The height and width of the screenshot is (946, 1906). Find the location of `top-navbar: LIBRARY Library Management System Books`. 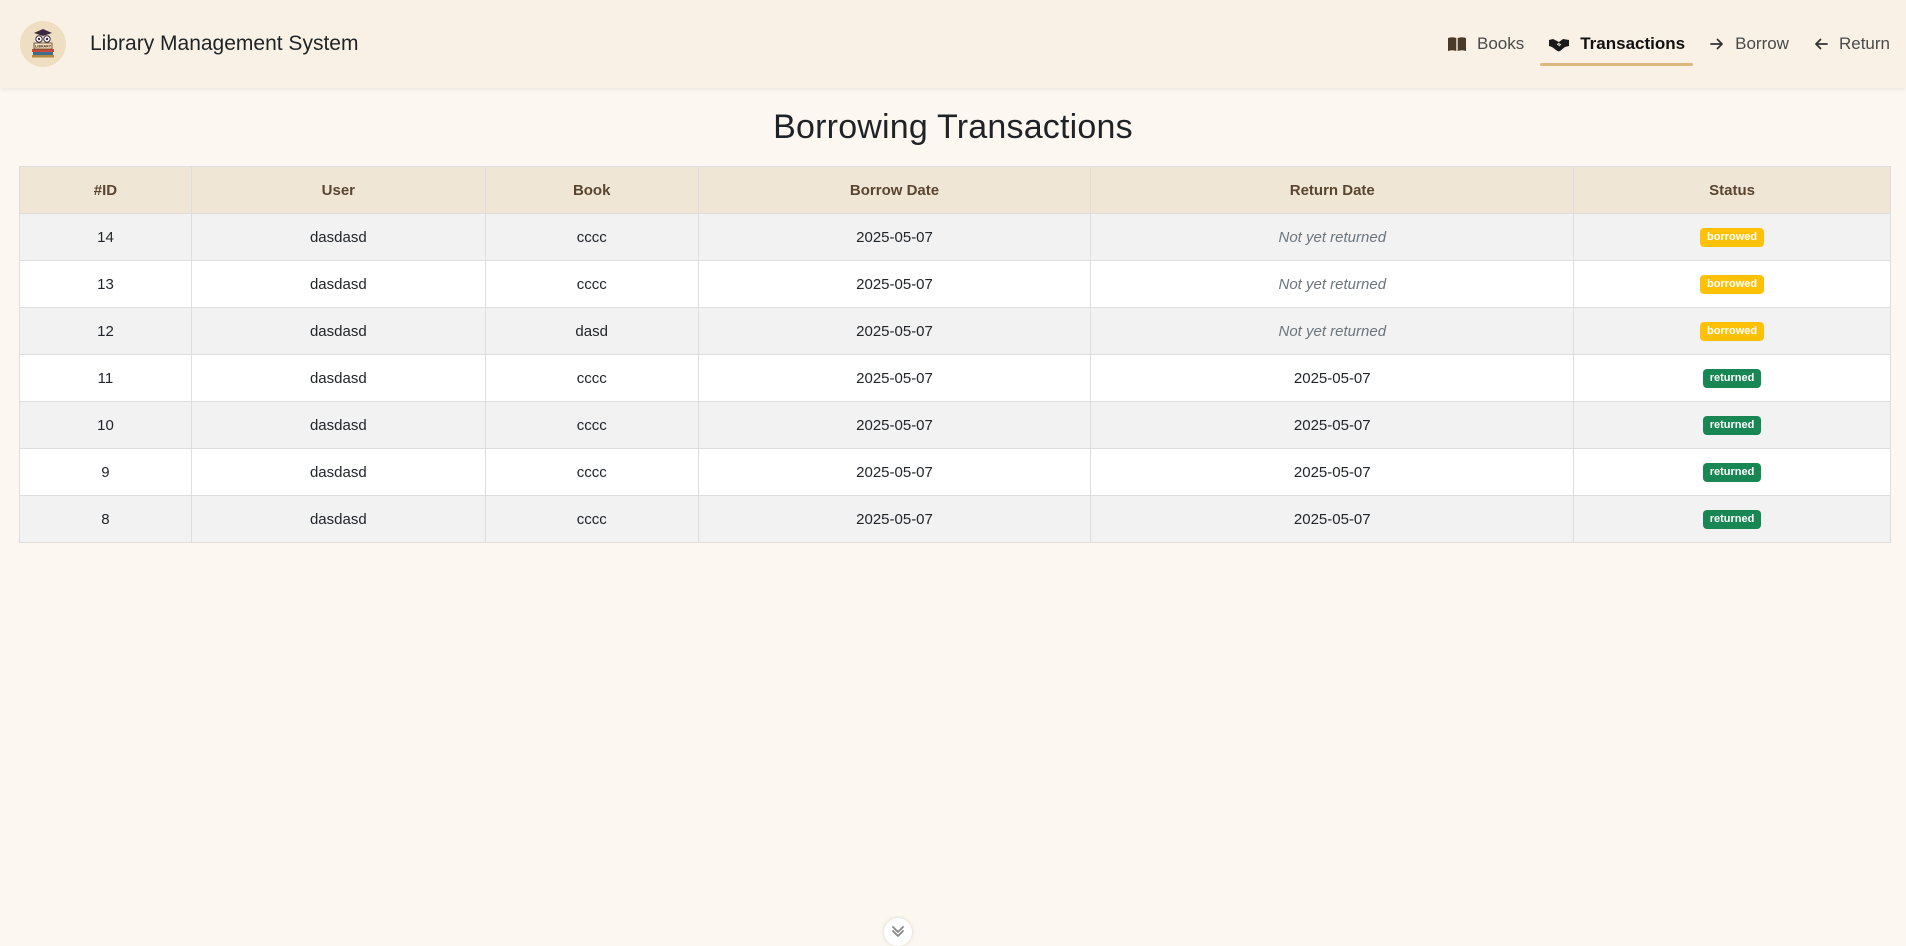

top-navbar: LIBRARY Library Management System Books is located at coordinates (953, 44).